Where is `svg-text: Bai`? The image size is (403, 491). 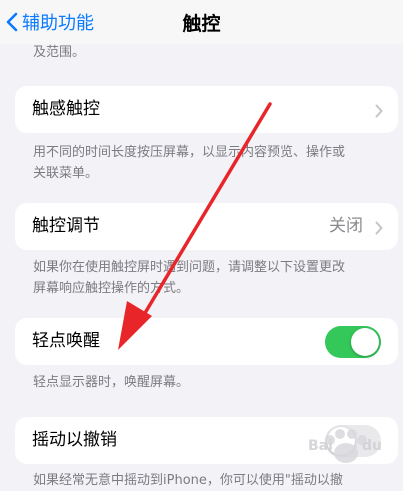 svg-text: Bai is located at coordinates (320, 446).